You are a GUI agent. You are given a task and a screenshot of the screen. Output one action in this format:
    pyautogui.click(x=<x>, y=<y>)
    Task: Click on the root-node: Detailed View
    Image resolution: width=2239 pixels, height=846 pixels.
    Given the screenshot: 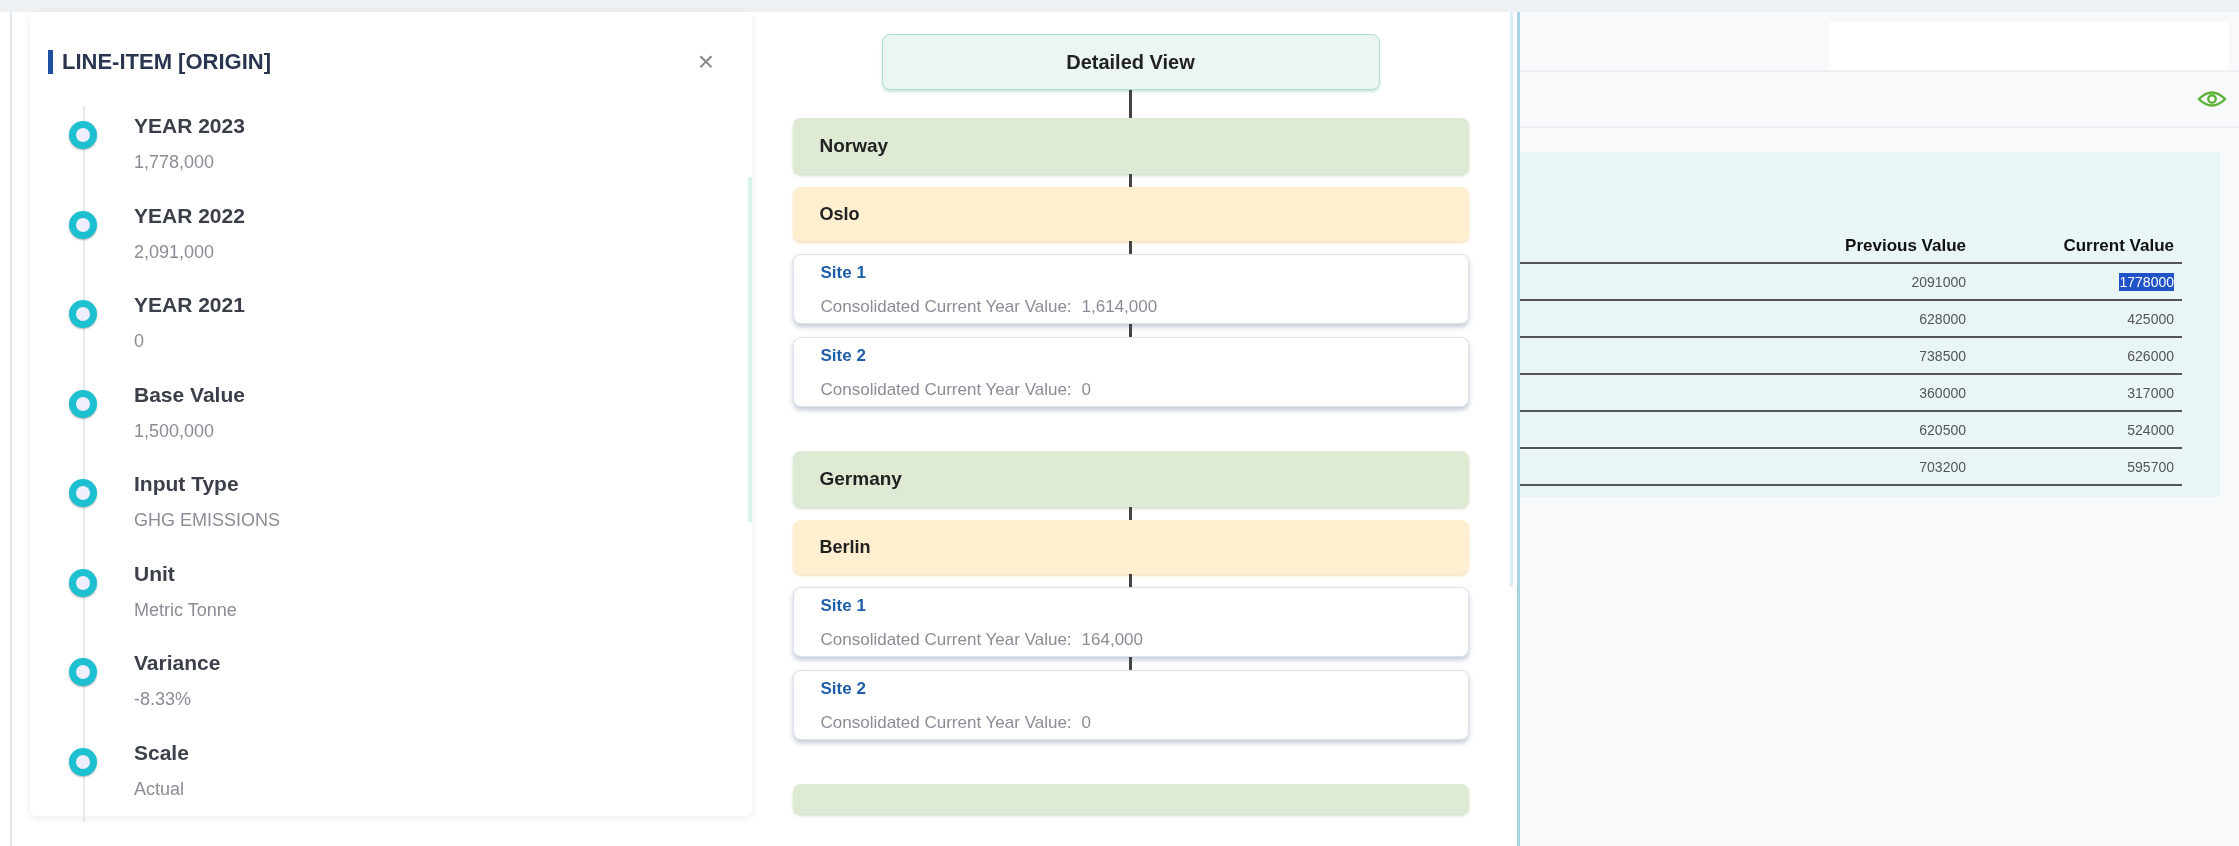 What is the action you would take?
    pyautogui.click(x=1130, y=62)
    